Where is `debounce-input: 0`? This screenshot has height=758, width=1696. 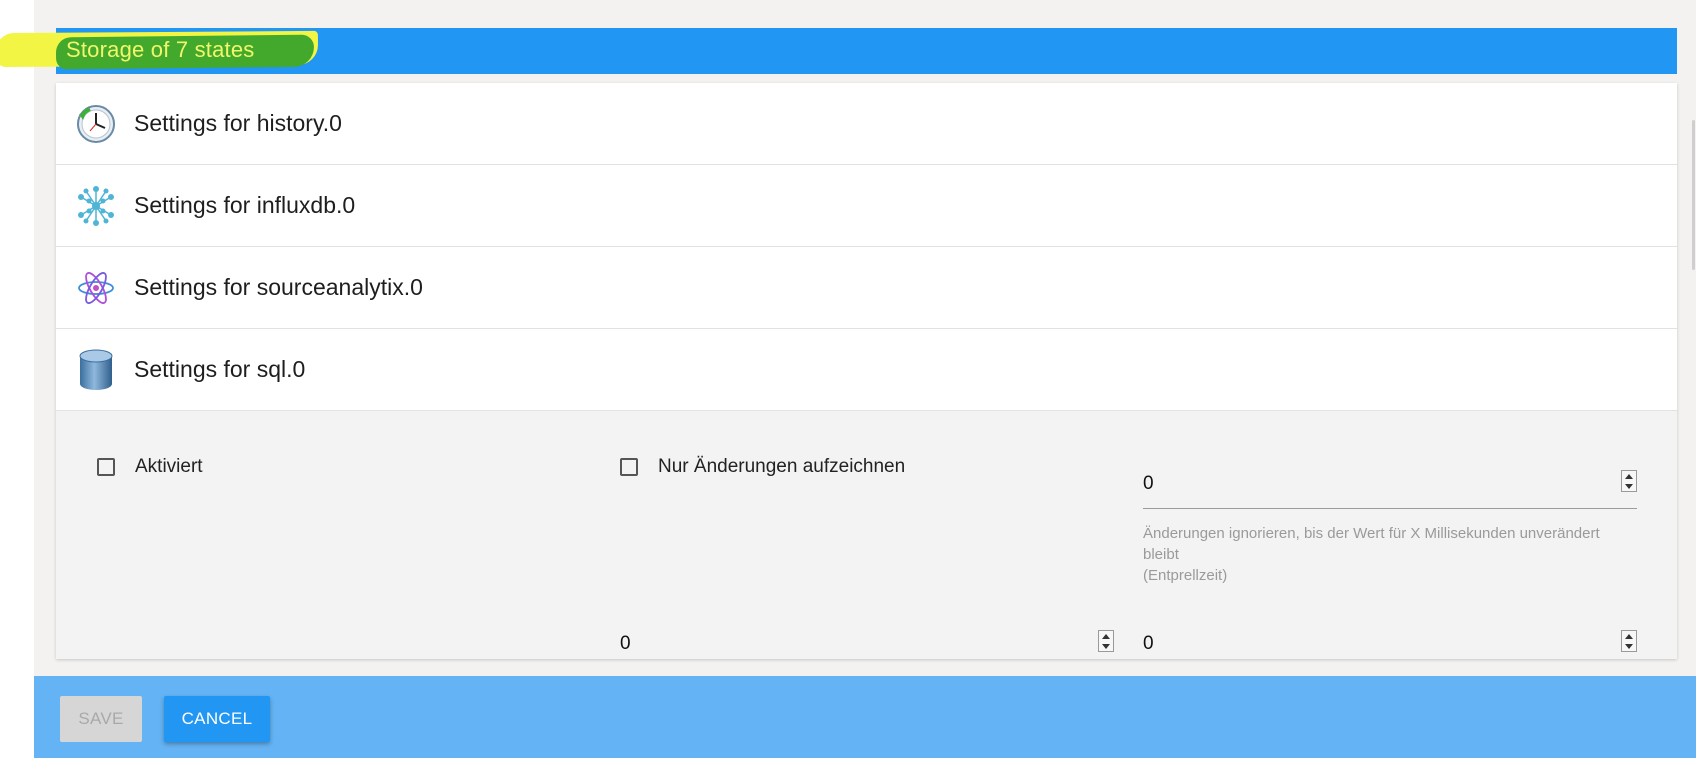 debounce-input: 0 is located at coordinates (1148, 484).